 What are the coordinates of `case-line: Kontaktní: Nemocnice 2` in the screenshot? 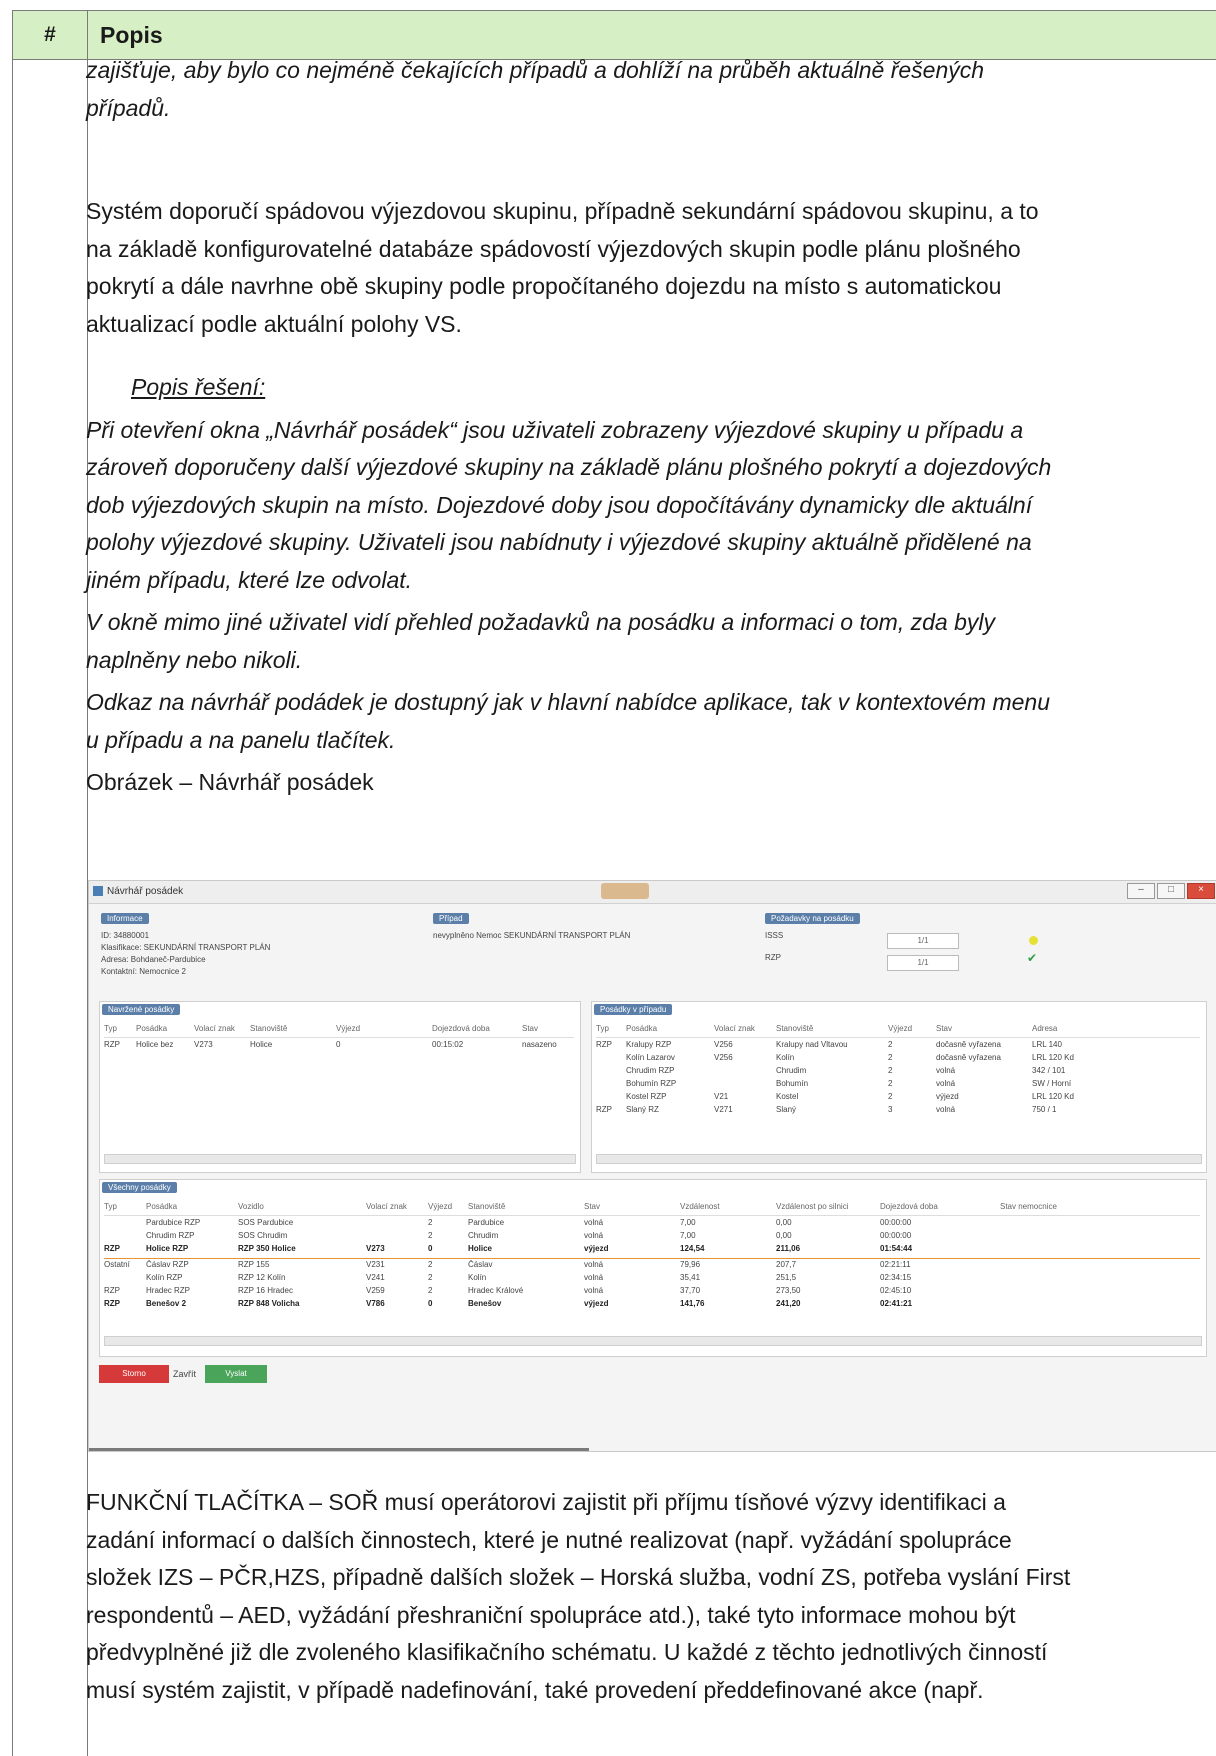 It's located at (143, 971).